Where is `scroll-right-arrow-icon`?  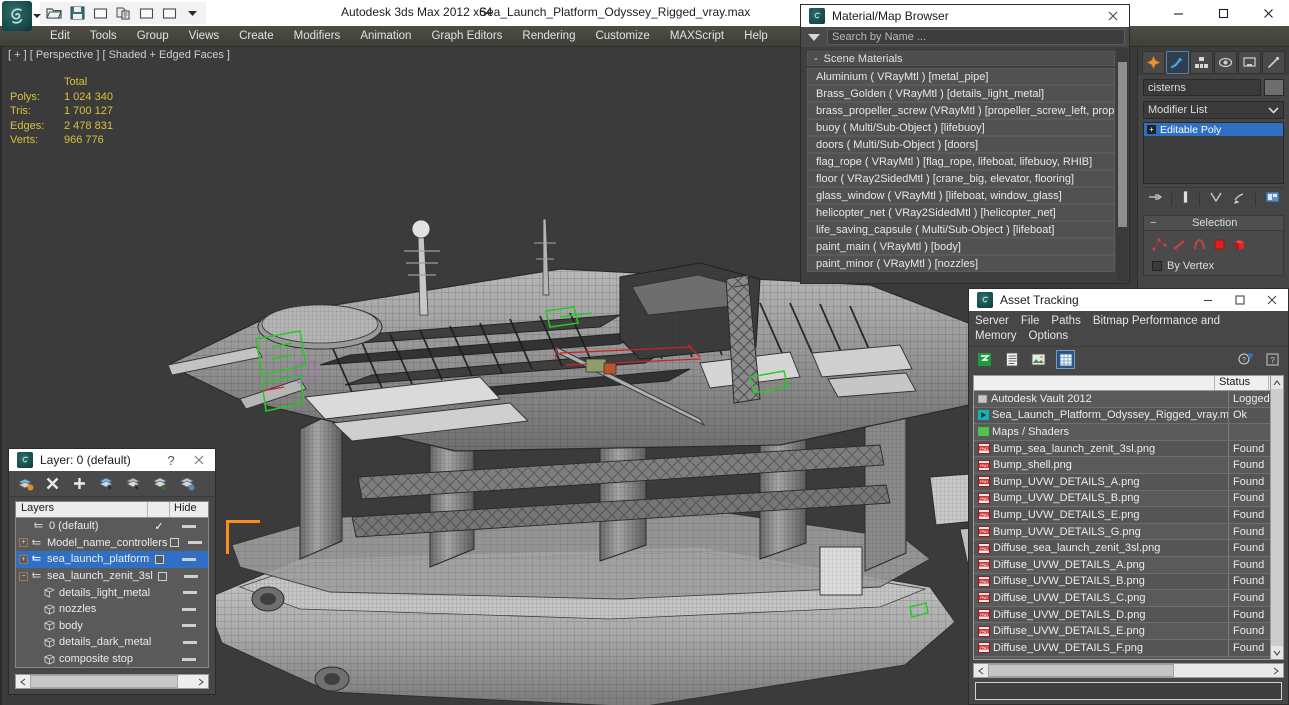
scroll-right-arrow-icon is located at coordinates (201, 682).